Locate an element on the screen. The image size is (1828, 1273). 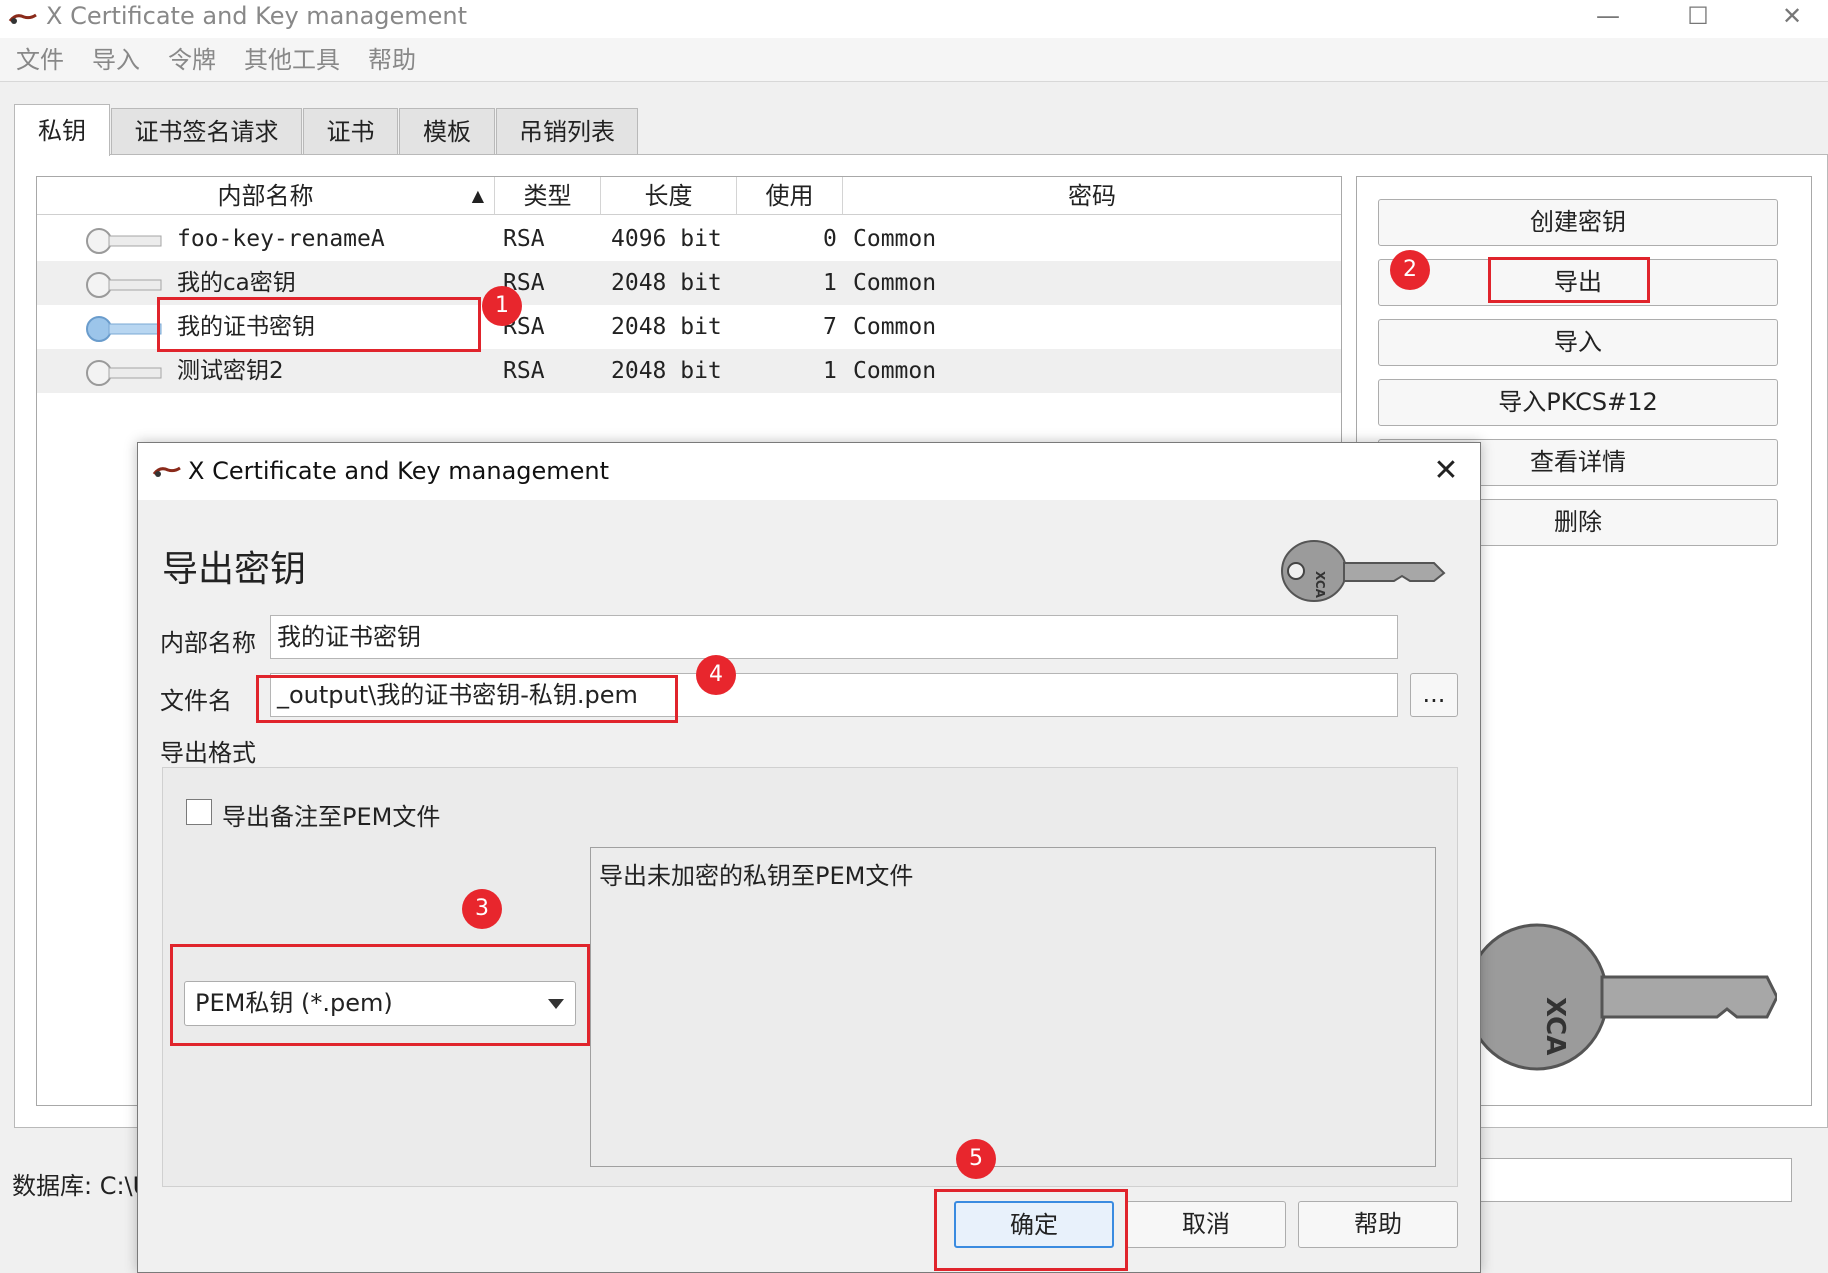
xca-key-logo-icon: XCA is located at coordinates (1363, 571).